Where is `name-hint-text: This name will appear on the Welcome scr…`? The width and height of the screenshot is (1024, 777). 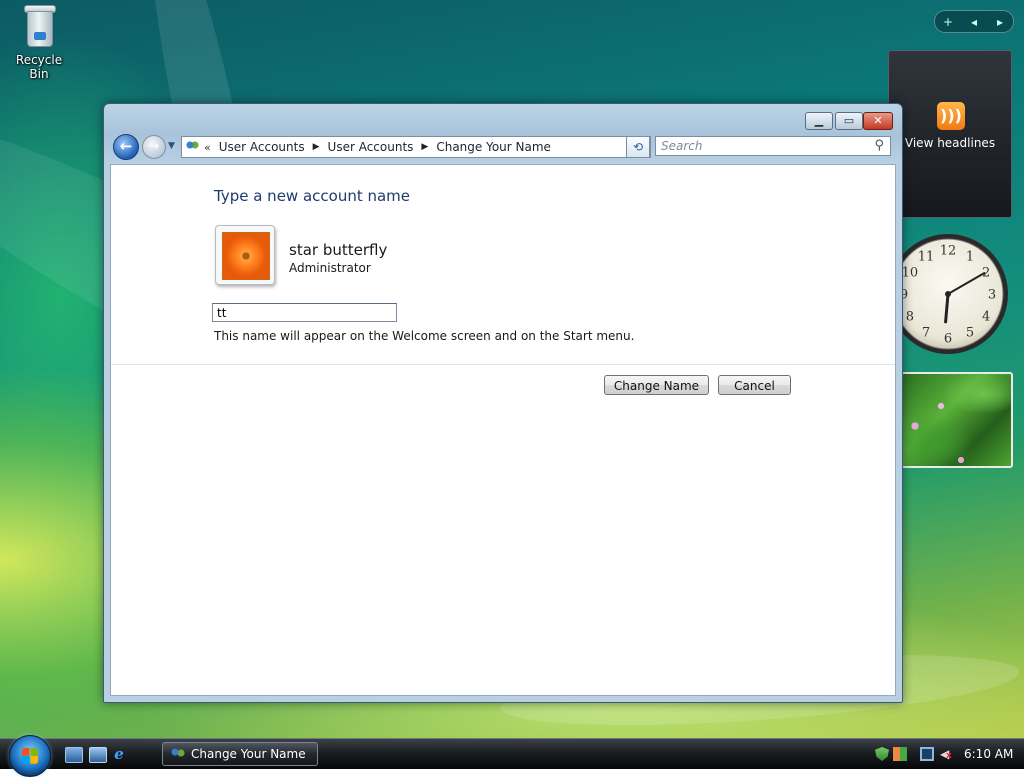
name-hint-text: This name will appear on the Welcome scr… is located at coordinates (424, 336).